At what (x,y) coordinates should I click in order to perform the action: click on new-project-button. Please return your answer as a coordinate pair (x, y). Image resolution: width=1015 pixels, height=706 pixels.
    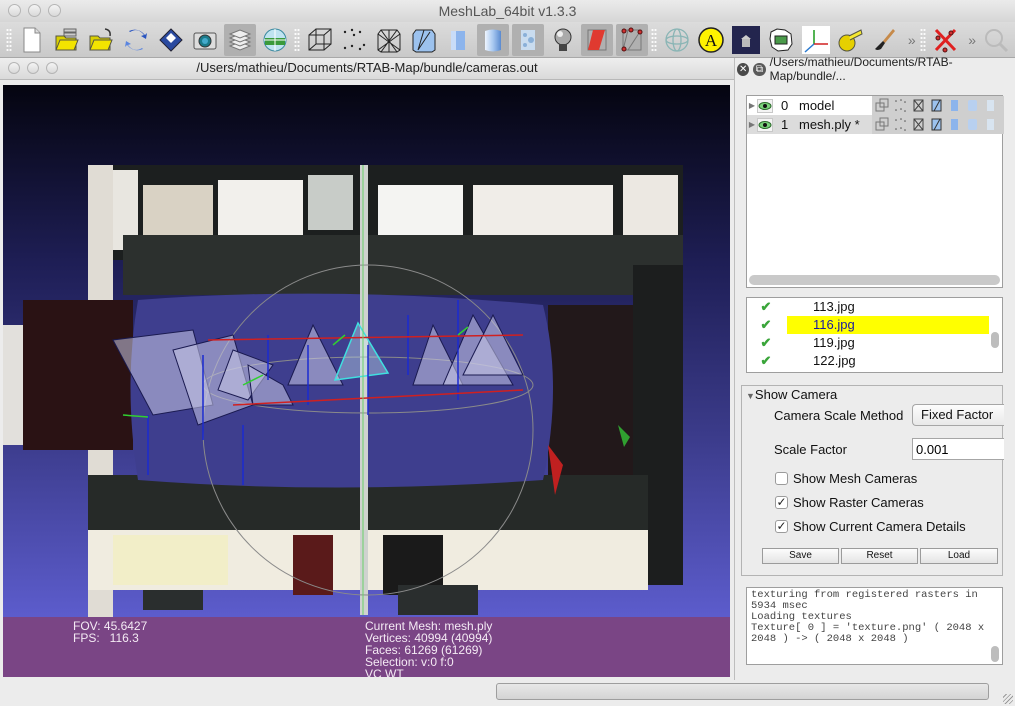
    Looking at the image, I should click on (32, 40).